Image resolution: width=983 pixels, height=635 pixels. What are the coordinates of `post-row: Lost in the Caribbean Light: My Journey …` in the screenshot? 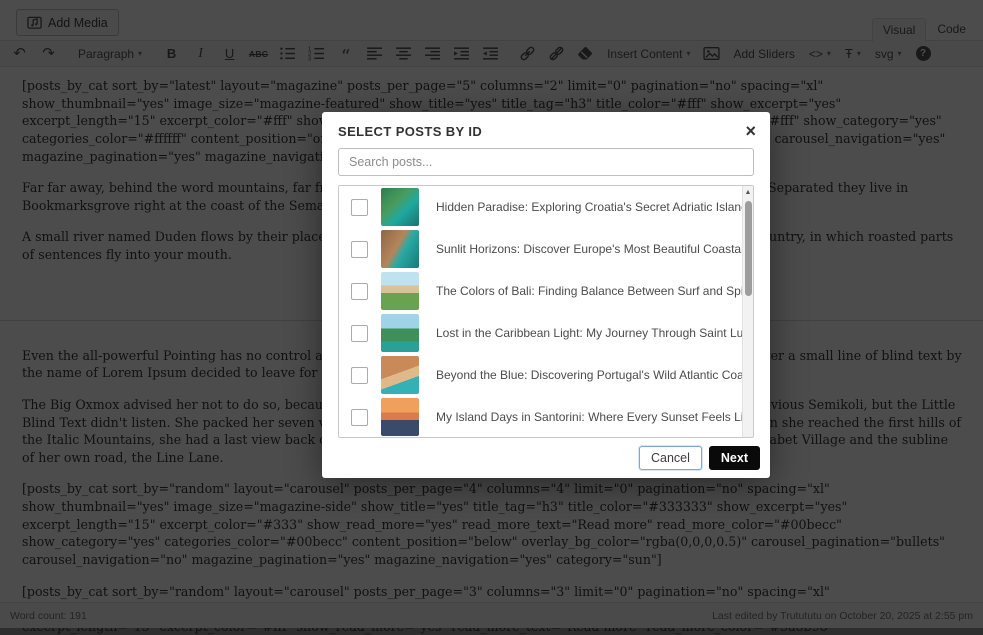 It's located at (546, 333).